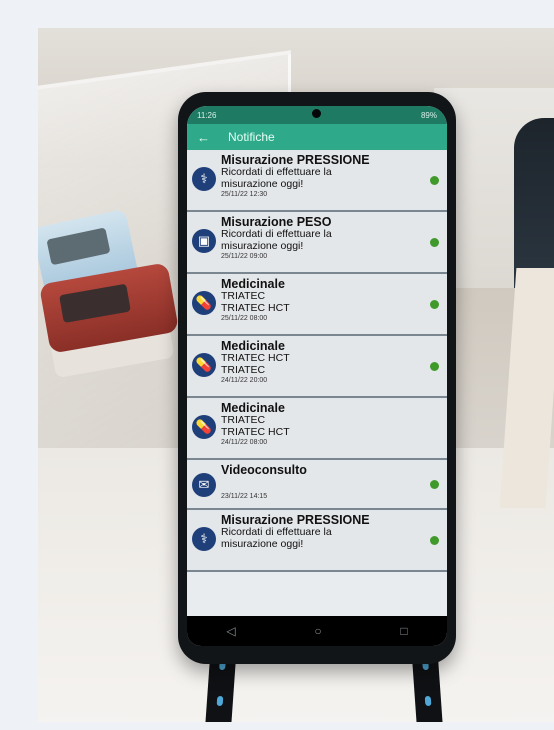 Image resolution: width=554 pixels, height=730 pixels. What do you see at coordinates (244, 194) in the screenshot?
I see `notification-date: 25/11/22 12:30` at bounding box center [244, 194].